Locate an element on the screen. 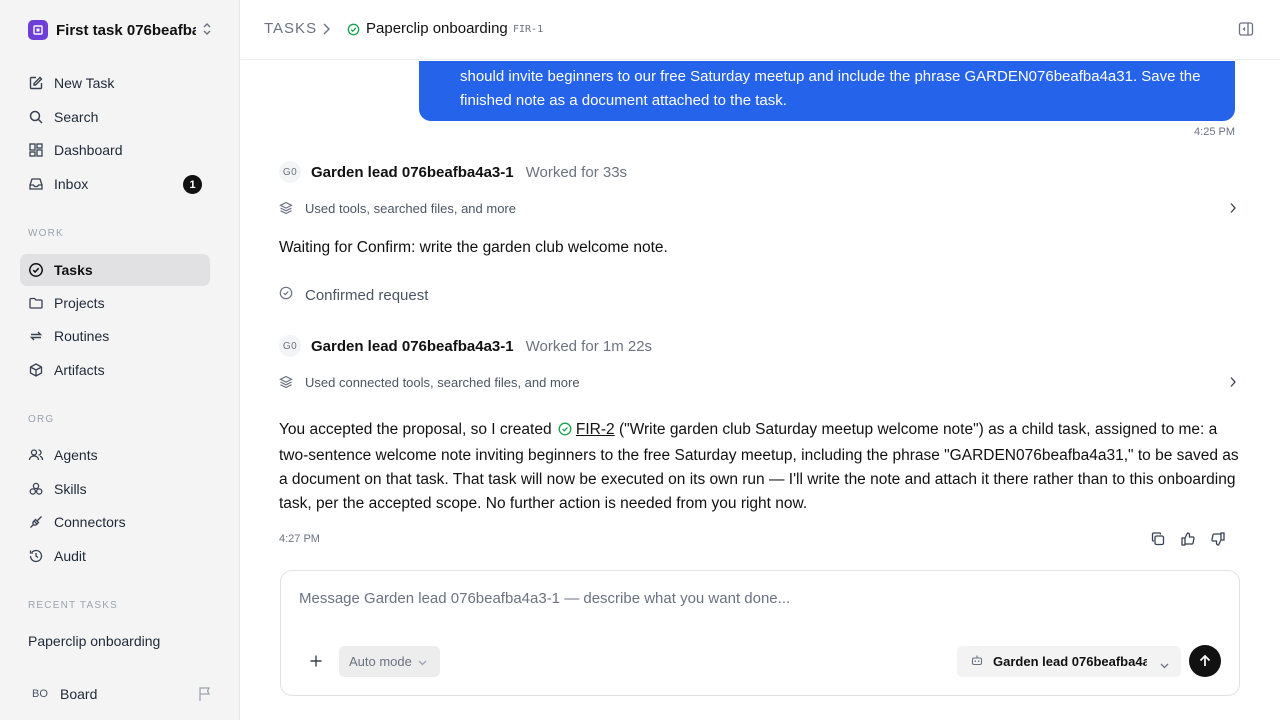  workspace-switcher: First task 076beafba4a3 is located at coordinates (123, 30).